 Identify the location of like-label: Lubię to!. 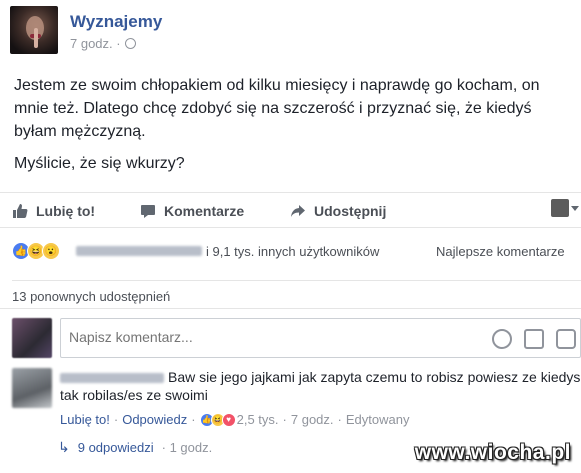
(66, 211).